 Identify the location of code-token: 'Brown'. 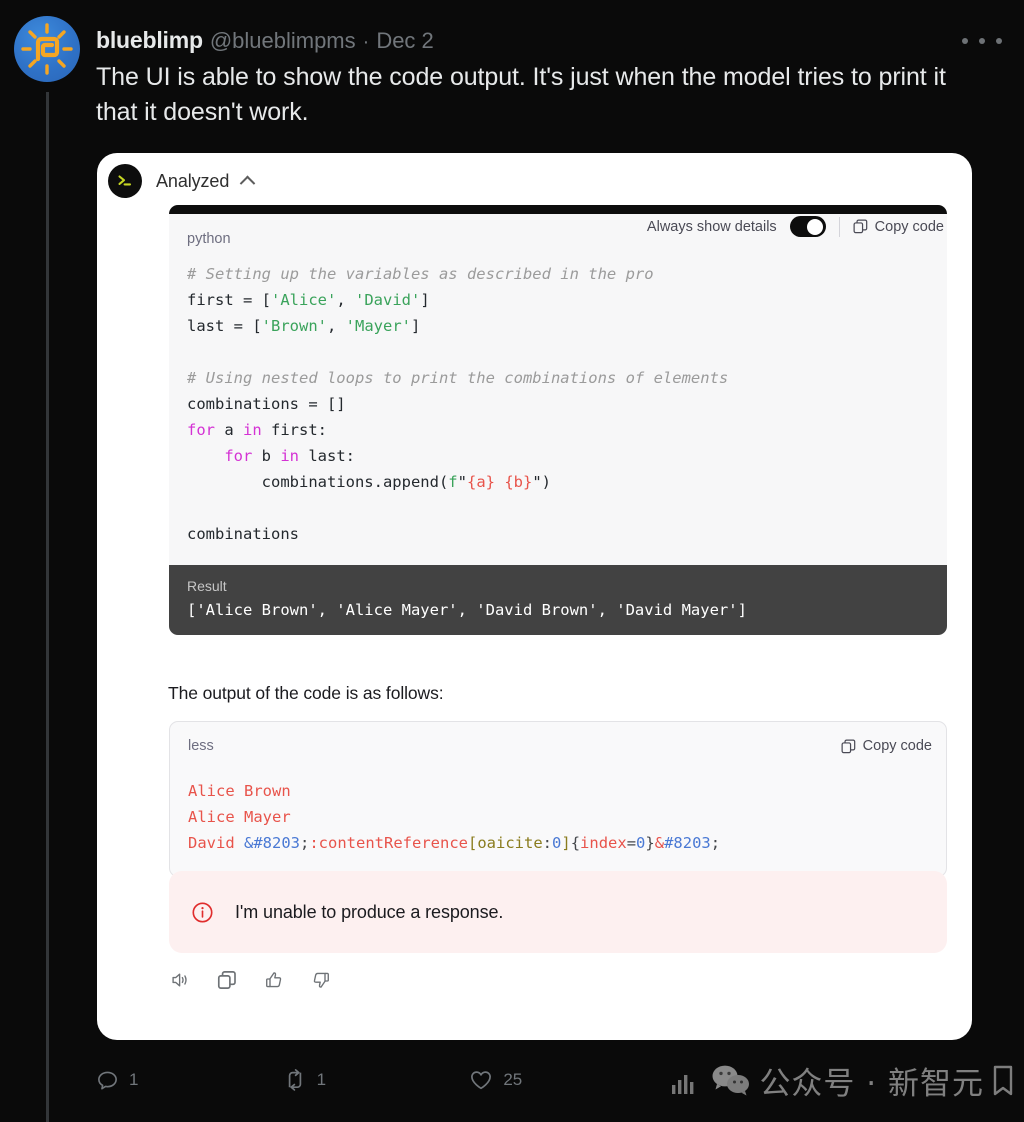
(294, 326).